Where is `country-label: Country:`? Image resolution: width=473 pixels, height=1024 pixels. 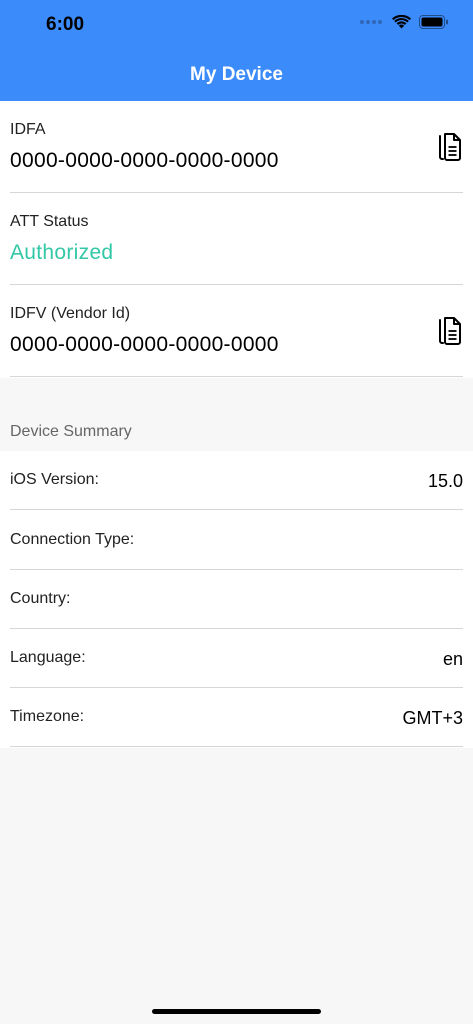 country-label: Country: is located at coordinates (40, 598).